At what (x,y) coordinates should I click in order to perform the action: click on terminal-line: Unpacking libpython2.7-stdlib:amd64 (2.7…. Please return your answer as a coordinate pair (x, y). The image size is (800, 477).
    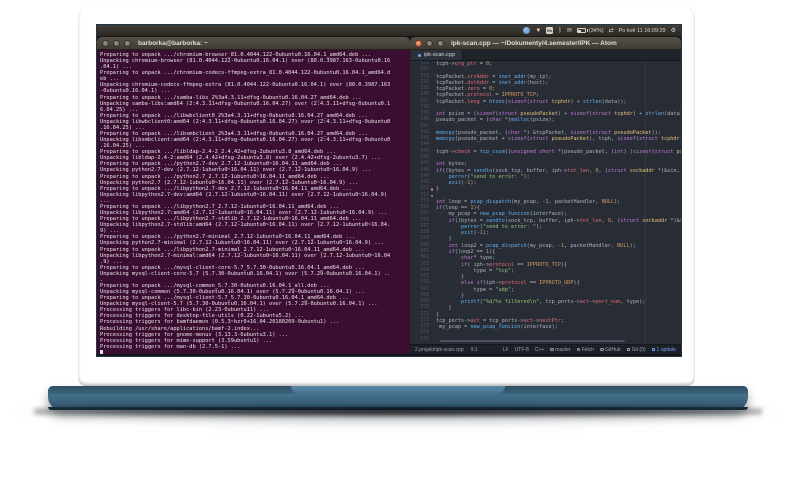
    Looking at the image, I should click on (245, 225).